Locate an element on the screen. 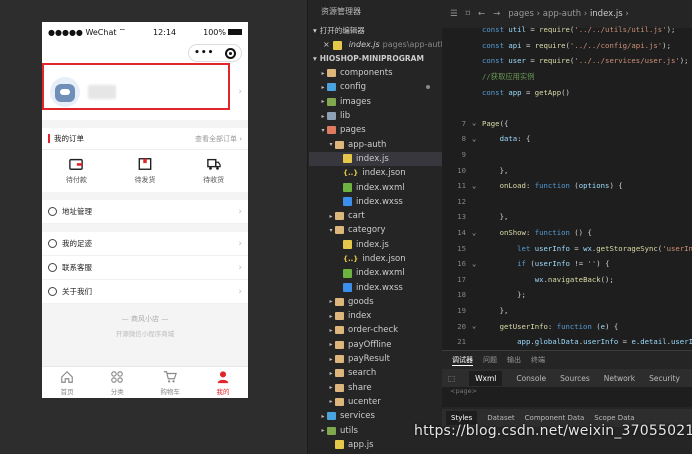  tree-item: ▾ app-auth is located at coordinates (375, 144).